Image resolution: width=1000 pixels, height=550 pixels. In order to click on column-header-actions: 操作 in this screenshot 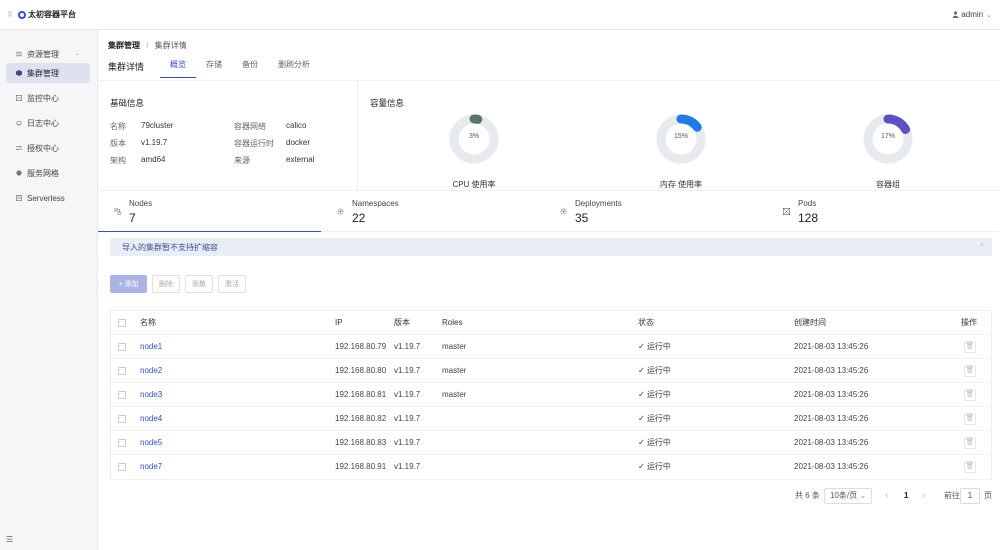, I will do `click(969, 322)`.